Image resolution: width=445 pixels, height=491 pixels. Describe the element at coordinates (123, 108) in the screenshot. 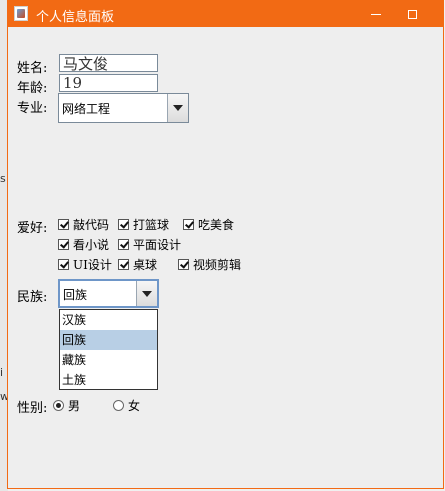

I see `major-combobox: 网络工程` at that location.